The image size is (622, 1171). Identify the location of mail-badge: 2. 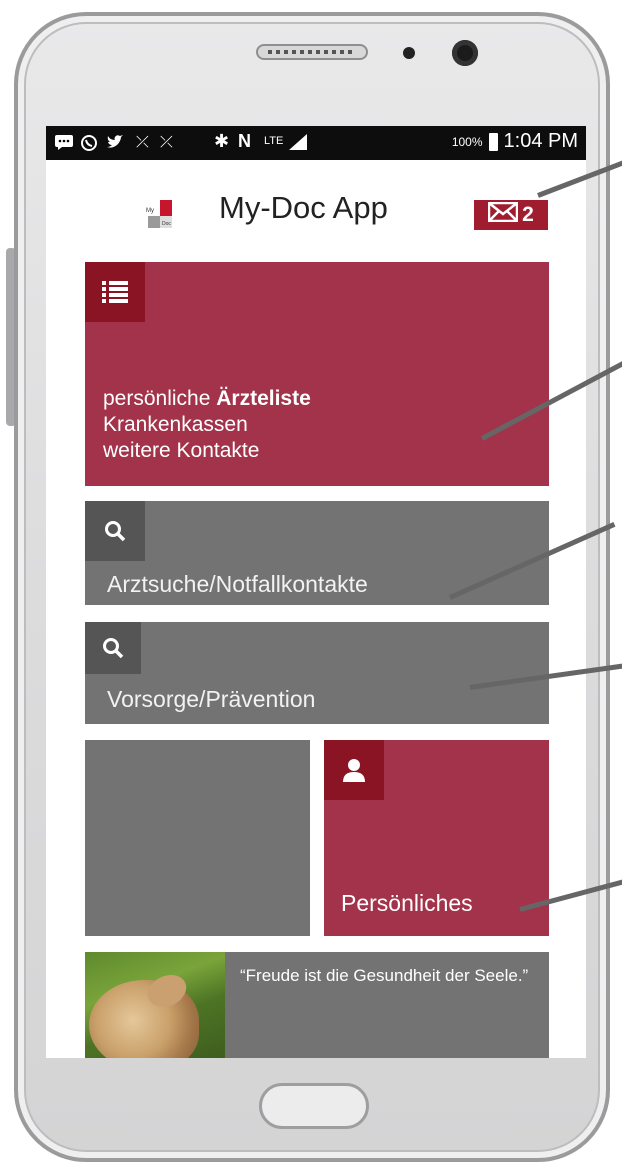
(511, 215).